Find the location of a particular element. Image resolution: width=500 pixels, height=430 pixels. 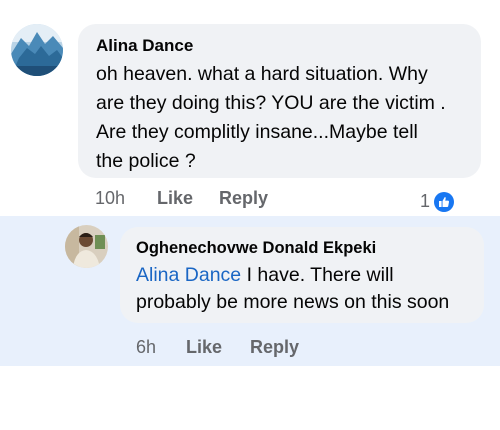

comment-text-line: Are they complitly insane...Maybe tell is located at coordinates (257, 132).